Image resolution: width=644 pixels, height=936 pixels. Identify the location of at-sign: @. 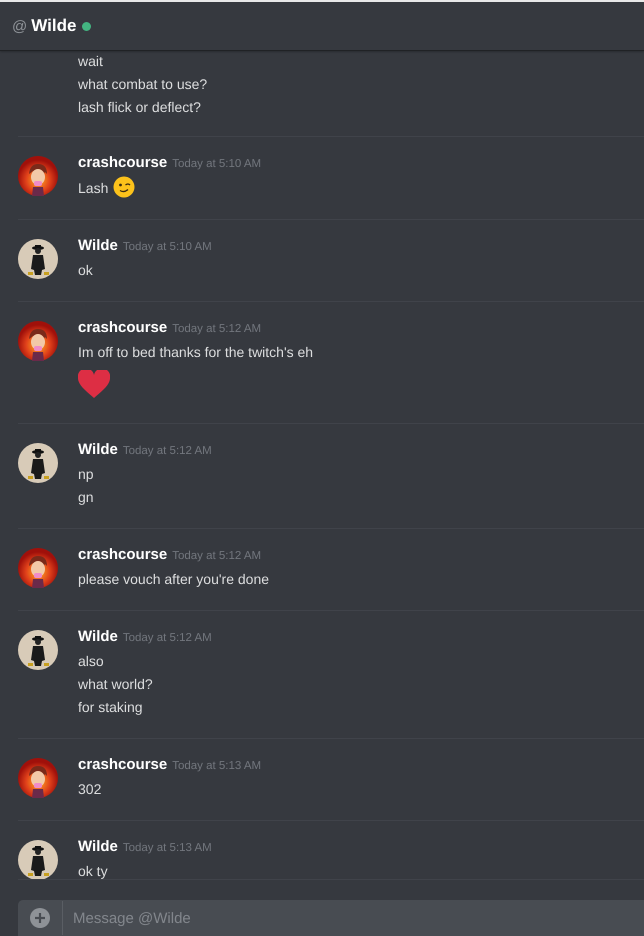
(20, 26).